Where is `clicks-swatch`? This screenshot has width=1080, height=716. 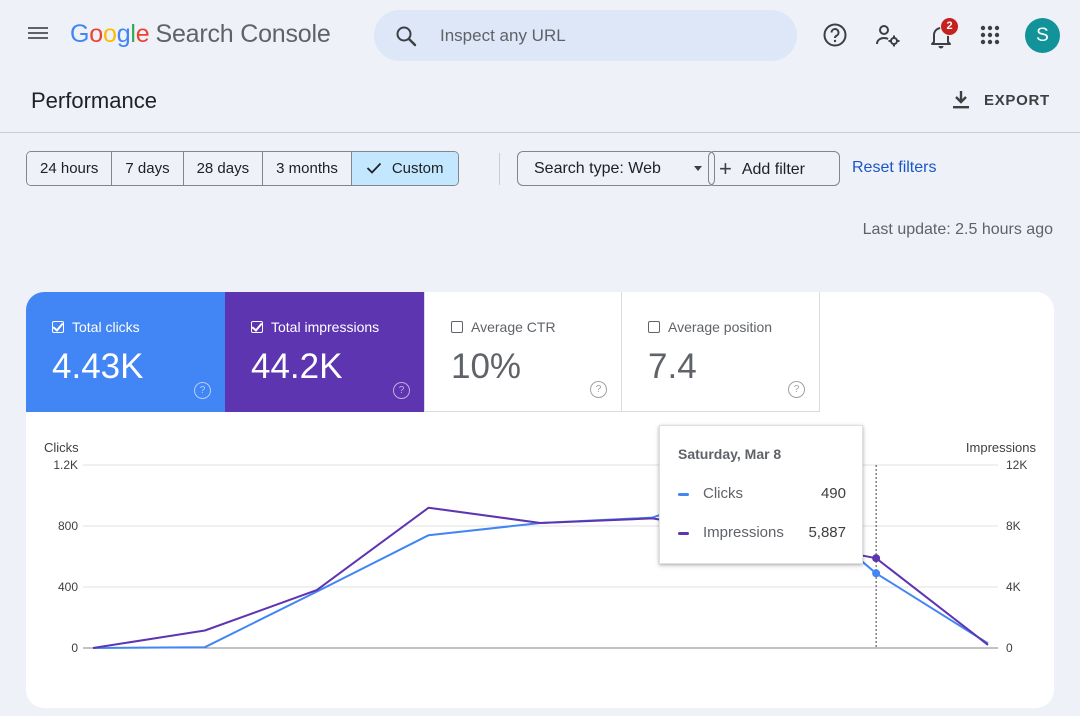
clicks-swatch is located at coordinates (683, 494).